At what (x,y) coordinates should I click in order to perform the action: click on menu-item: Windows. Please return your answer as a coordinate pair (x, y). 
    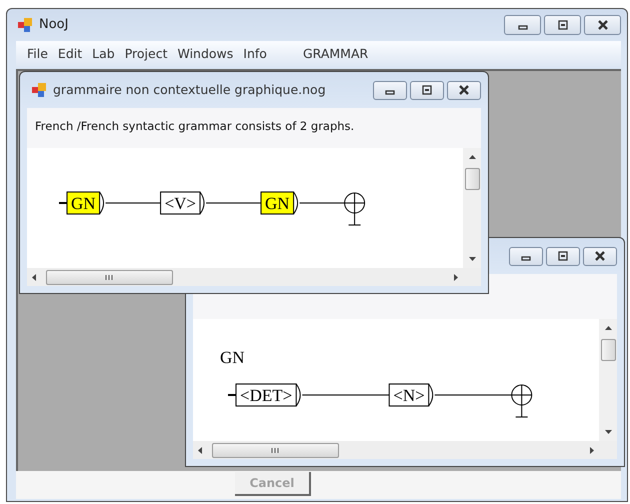
    Looking at the image, I should click on (205, 54).